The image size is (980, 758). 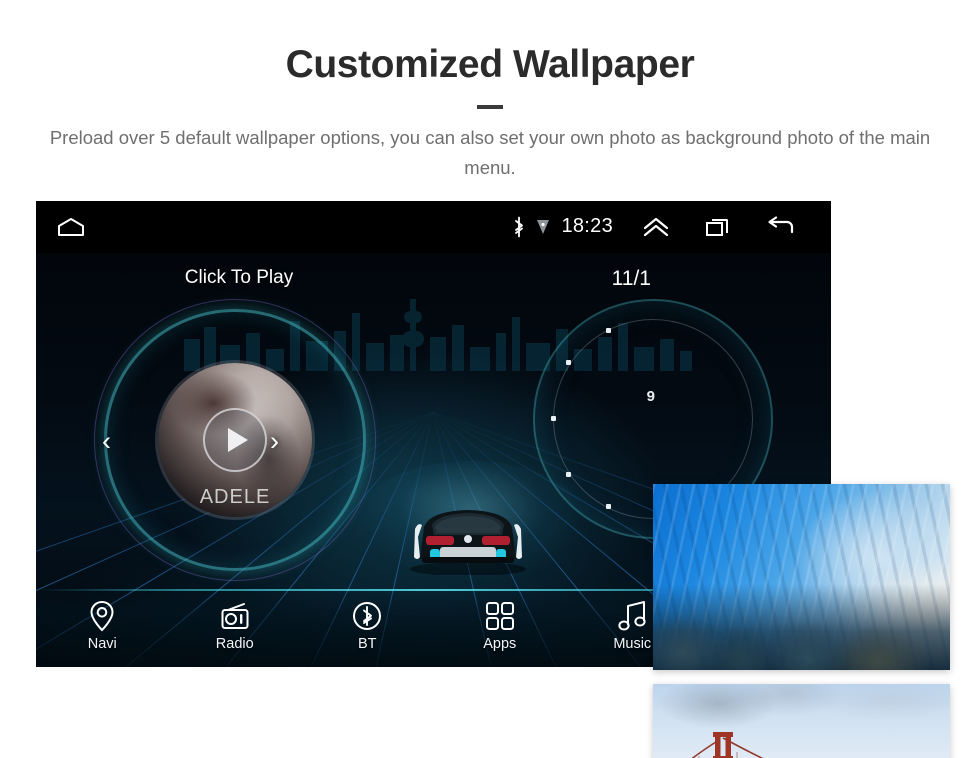 I want to click on gauge-value: 9, so click(x=650, y=396).